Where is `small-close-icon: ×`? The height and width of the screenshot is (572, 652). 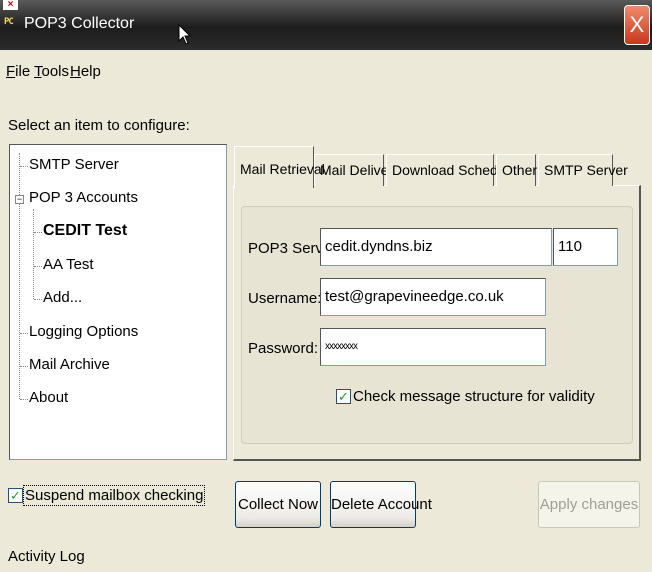 small-close-icon: × is located at coordinates (10, 5).